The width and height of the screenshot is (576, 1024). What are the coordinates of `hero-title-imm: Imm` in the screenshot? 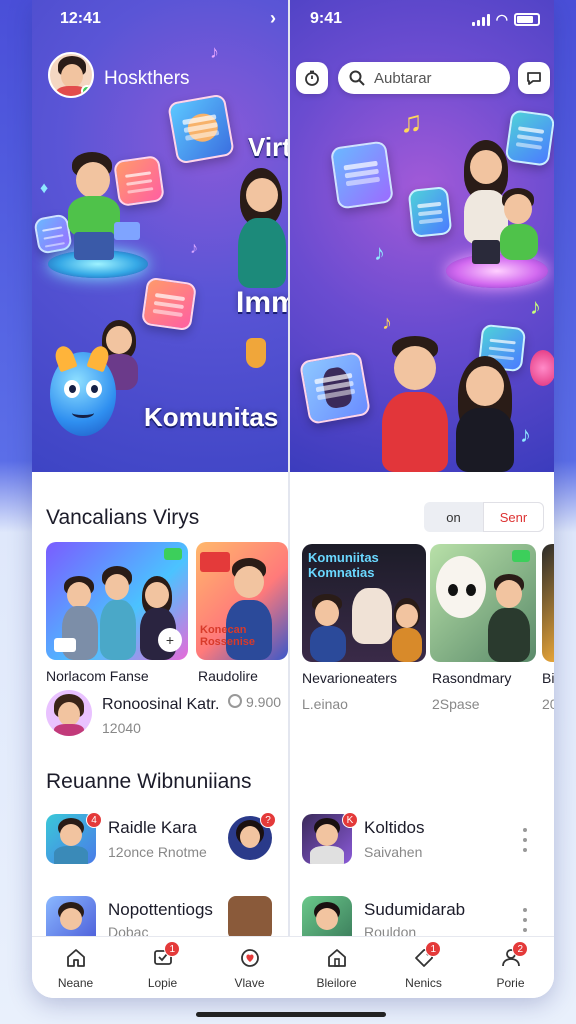 It's located at (262, 302).